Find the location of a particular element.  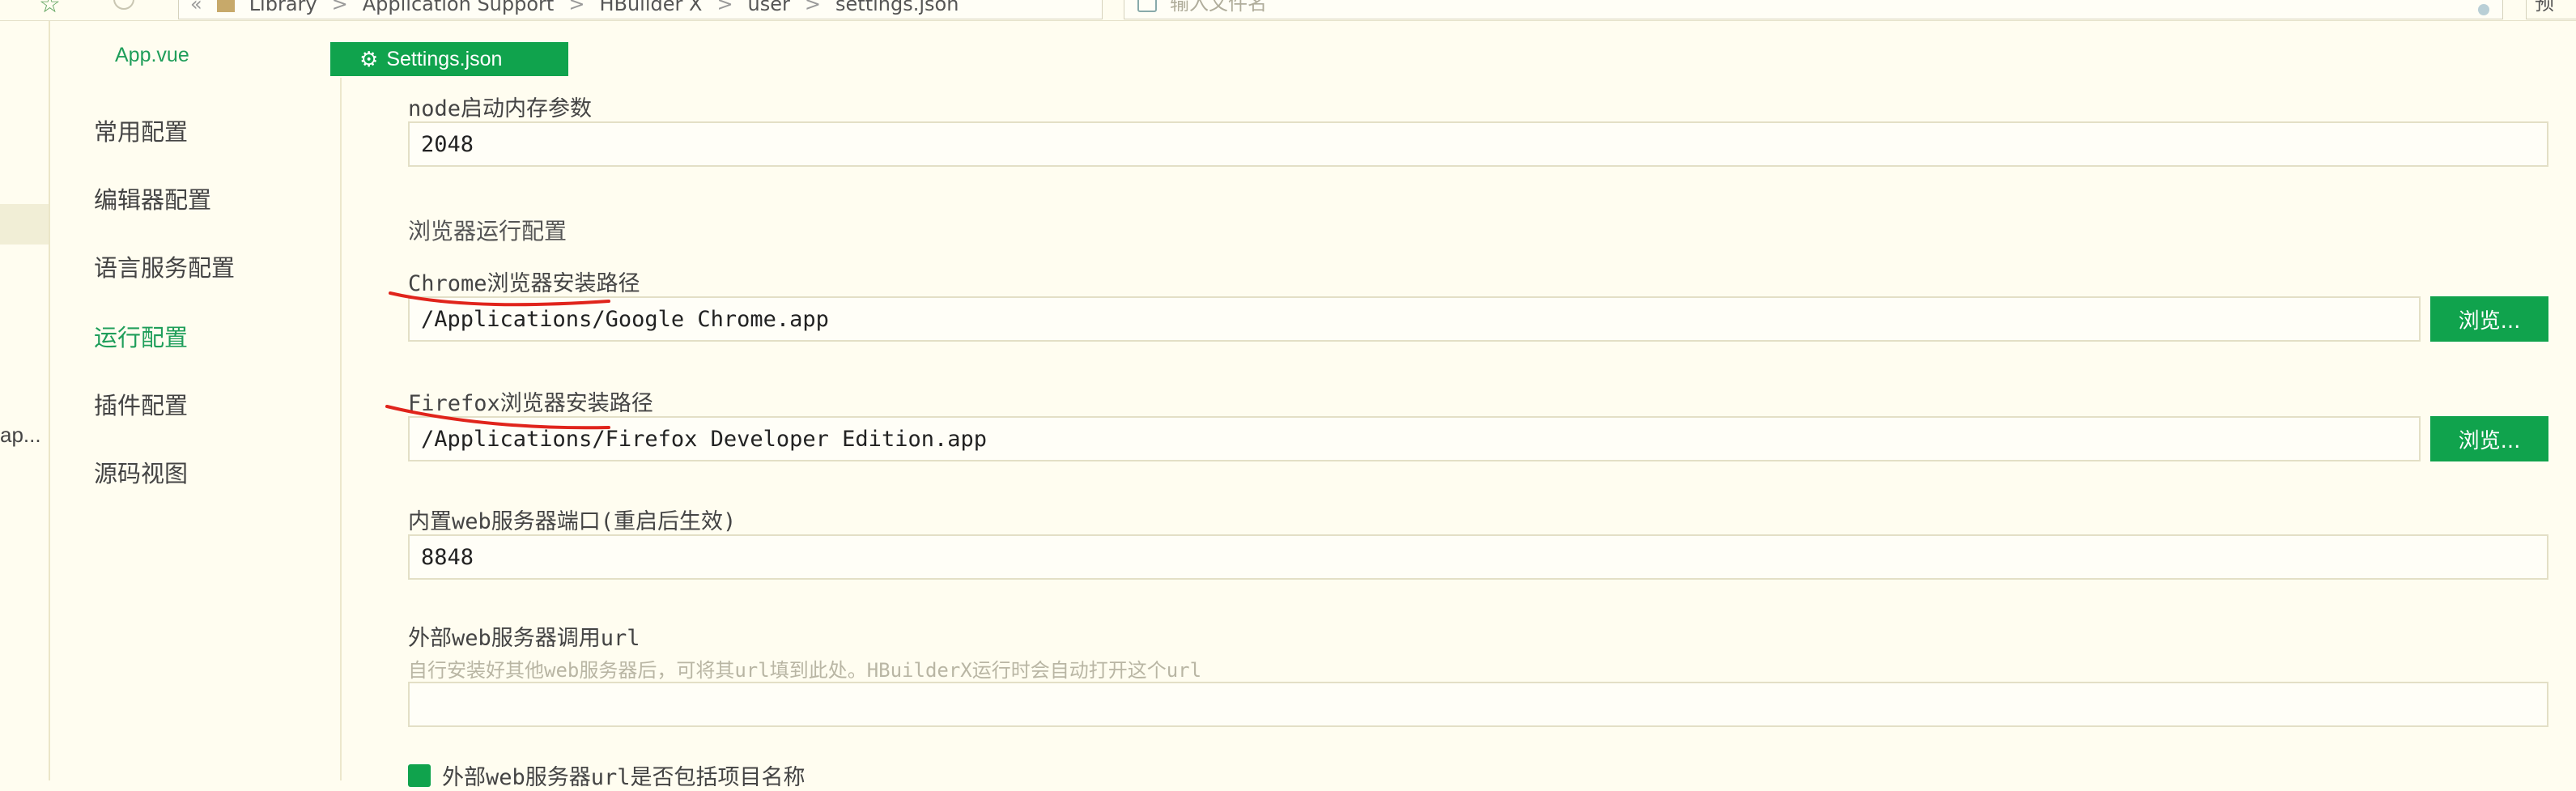

find-file-icon is located at coordinates (1147, 6).